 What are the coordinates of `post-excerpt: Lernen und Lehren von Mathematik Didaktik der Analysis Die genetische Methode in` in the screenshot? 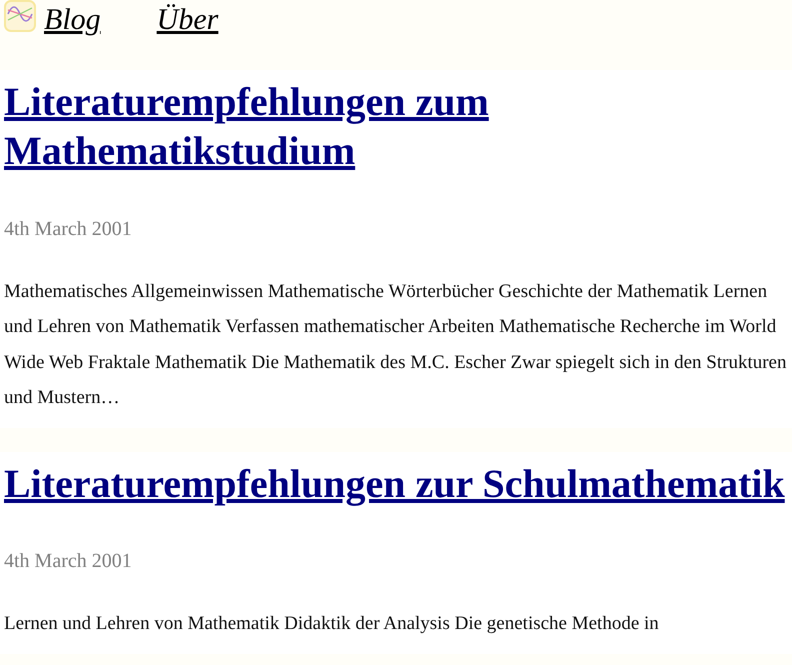 It's located at (332, 624).